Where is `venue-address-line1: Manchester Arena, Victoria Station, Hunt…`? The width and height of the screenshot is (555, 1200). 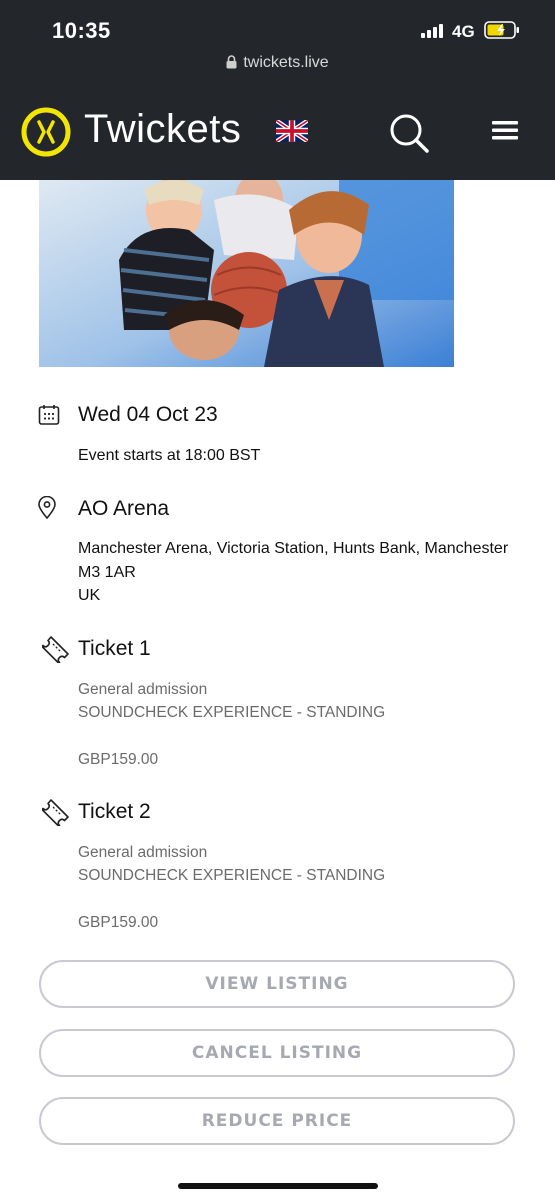 venue-address-line1: Manchester Arena, Victoria Station, Hunt… is located at coordinates (293, 548).